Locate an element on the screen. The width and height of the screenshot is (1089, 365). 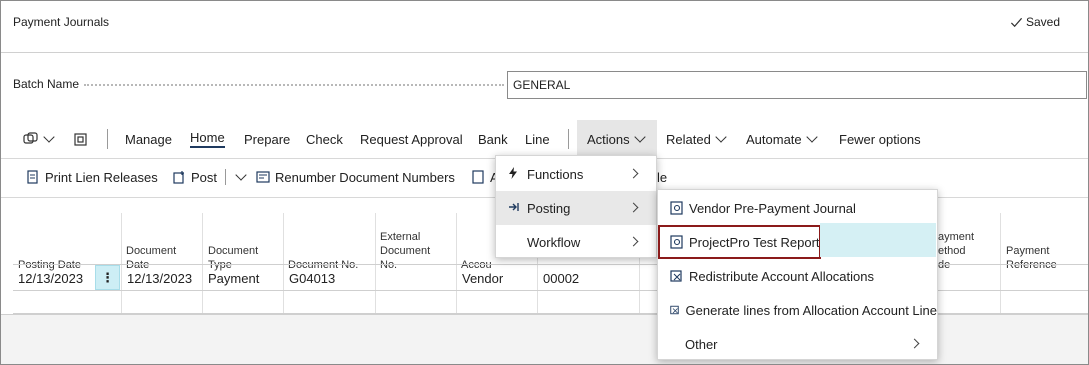
batch-name-leader is located at coordinates (294, 85).